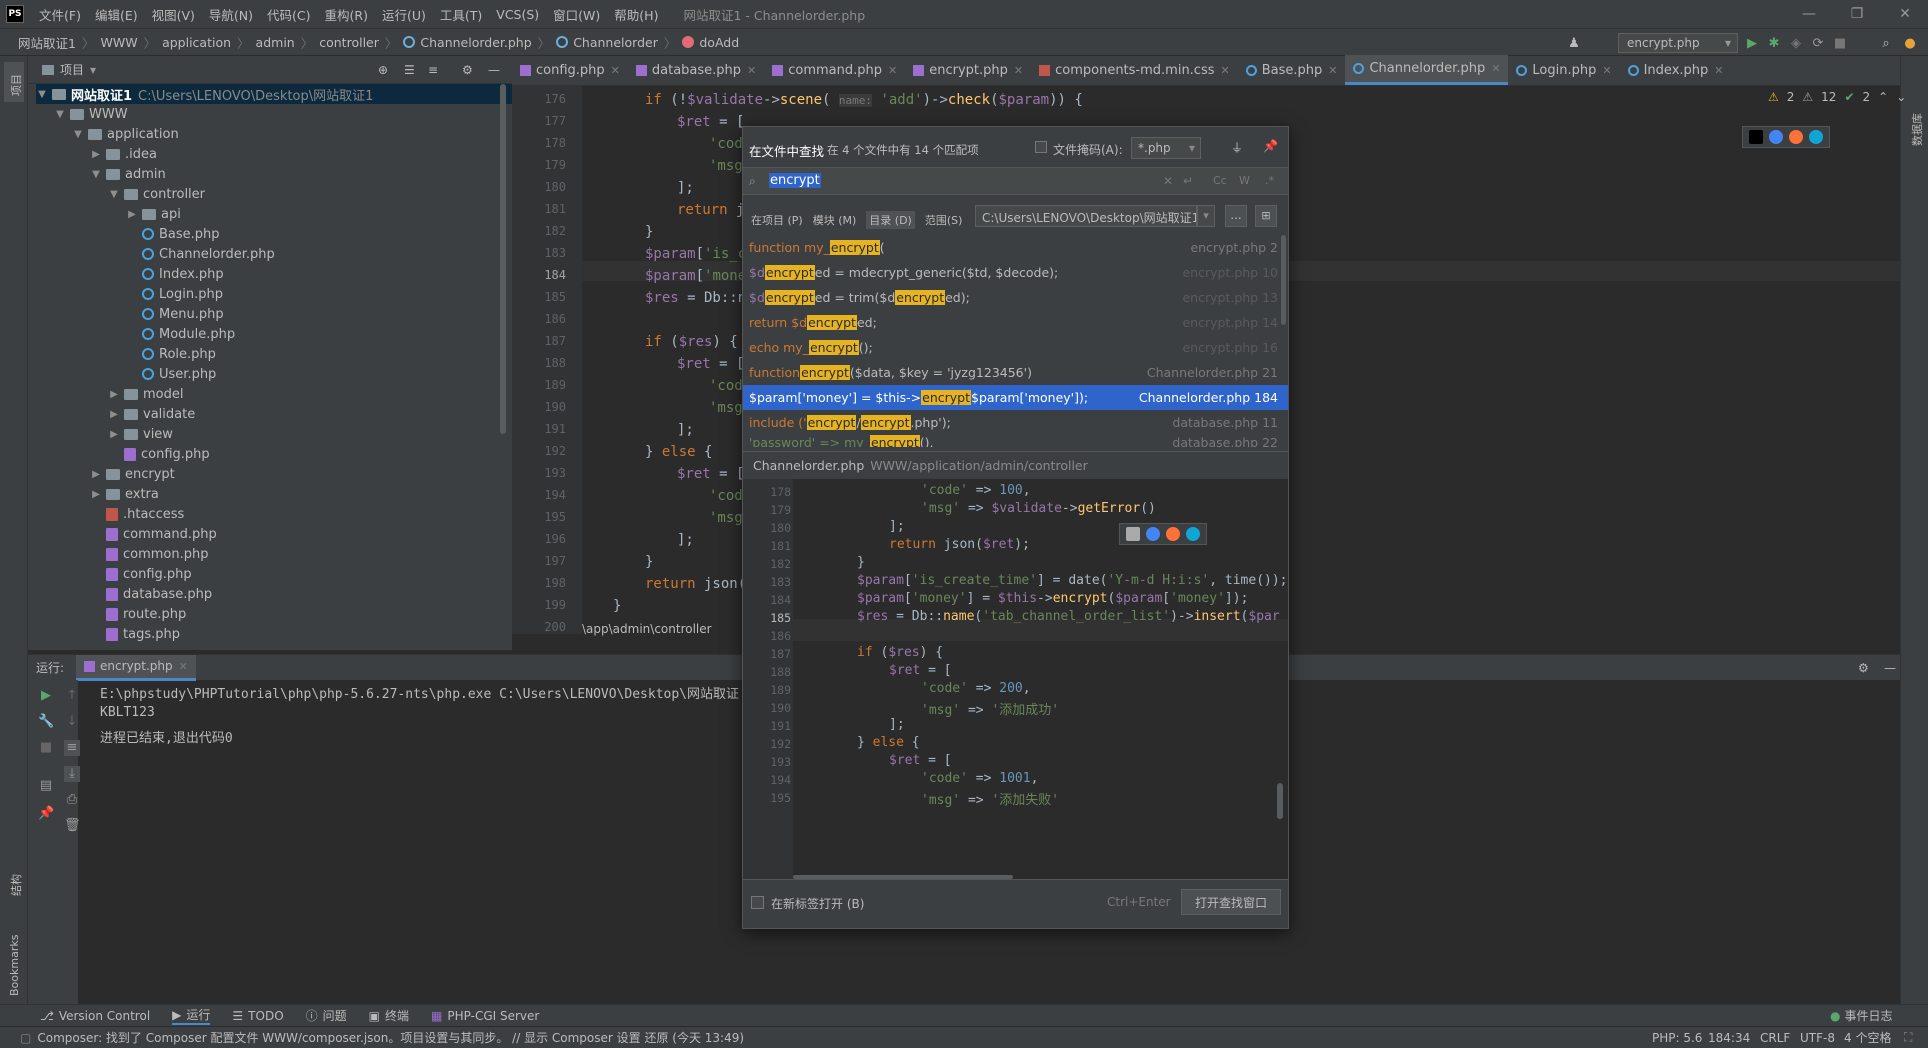 The height and width of the screenshot is (1048, 1928). What do you see at coordinates (1890, 668) in the screenshot?
I see `hide-icon: —` at bounding box center [1890, 668].